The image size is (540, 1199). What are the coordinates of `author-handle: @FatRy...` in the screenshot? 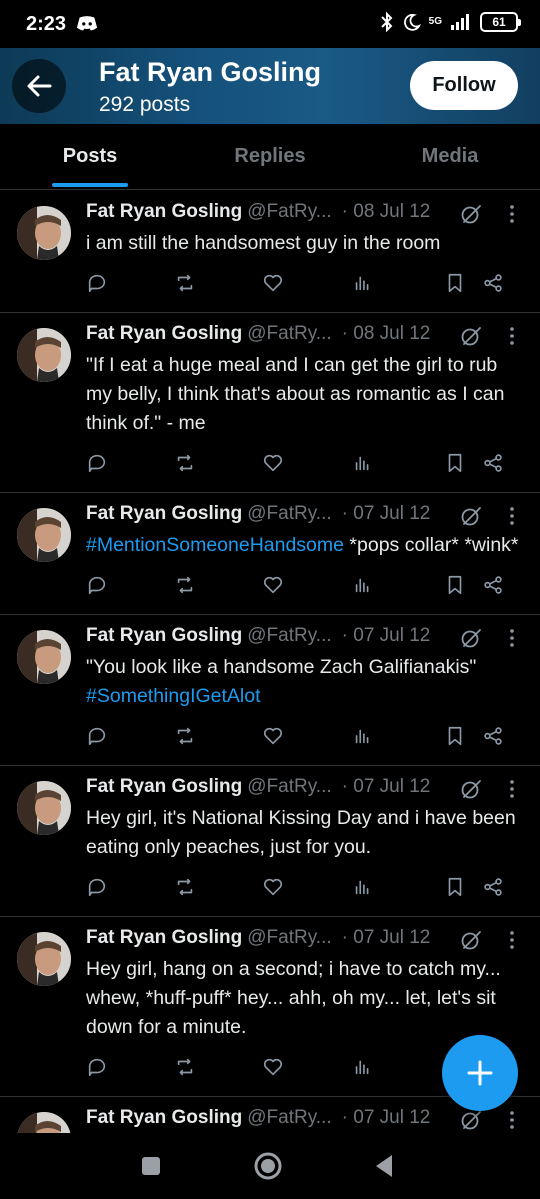 It's located at (289, 1117).